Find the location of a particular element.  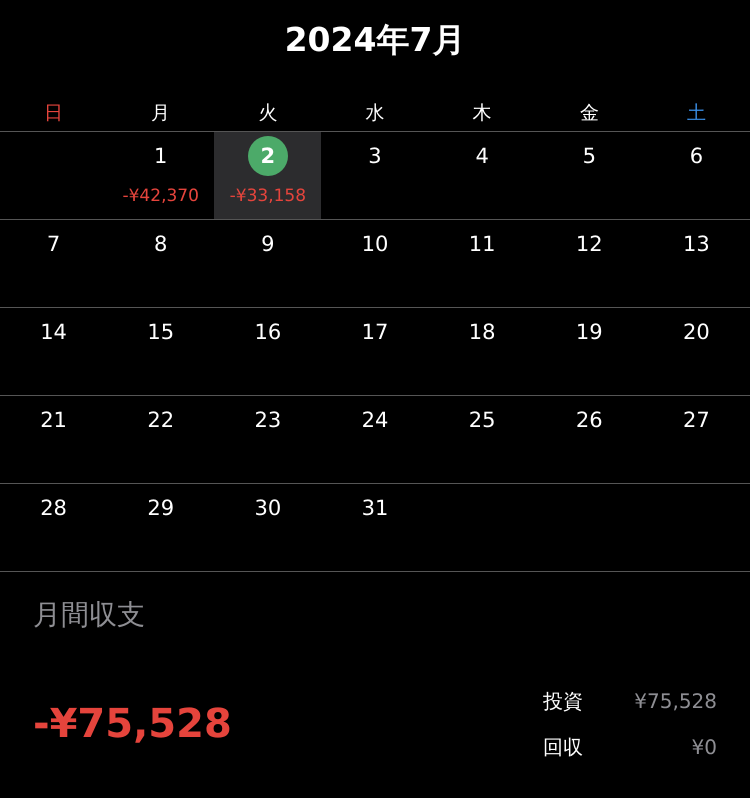

day-cell: 21 is located at coordinates (54, 439).